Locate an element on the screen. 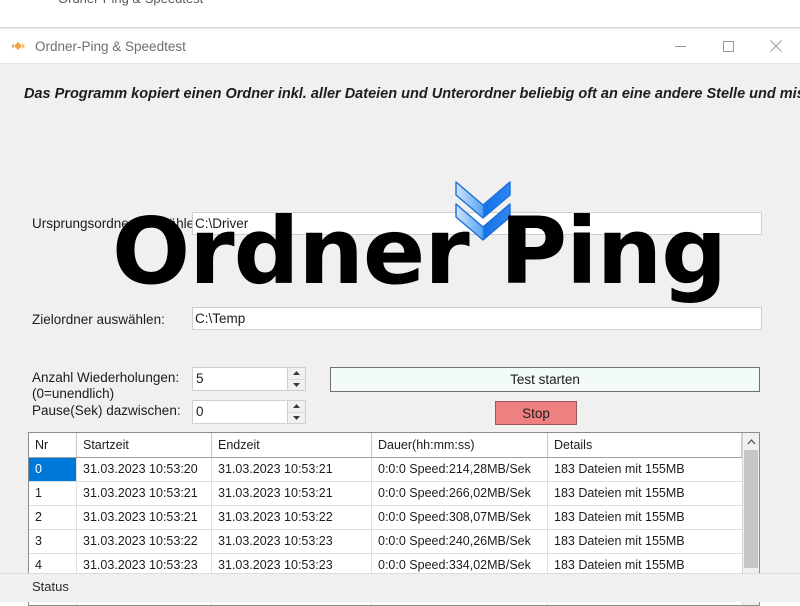 Image resolution: width=800 pixels, height=606 pixels. cell-end: 31.03.2023 10:53:23 is located at coordinates (292, 541).